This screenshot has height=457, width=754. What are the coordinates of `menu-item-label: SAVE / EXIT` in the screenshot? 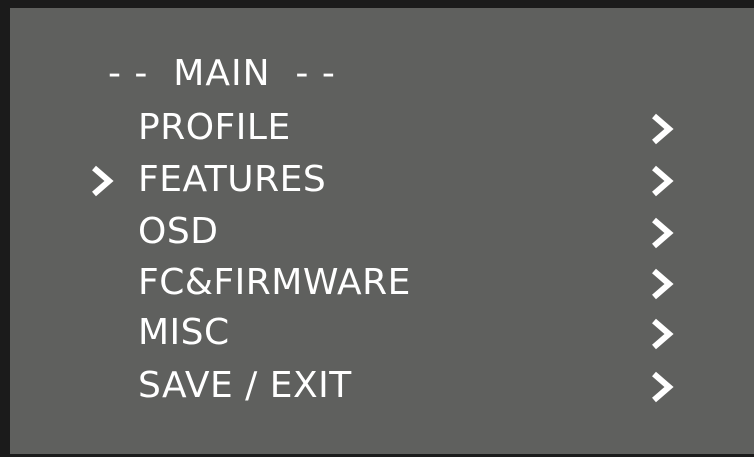 It's located at (245, 385).